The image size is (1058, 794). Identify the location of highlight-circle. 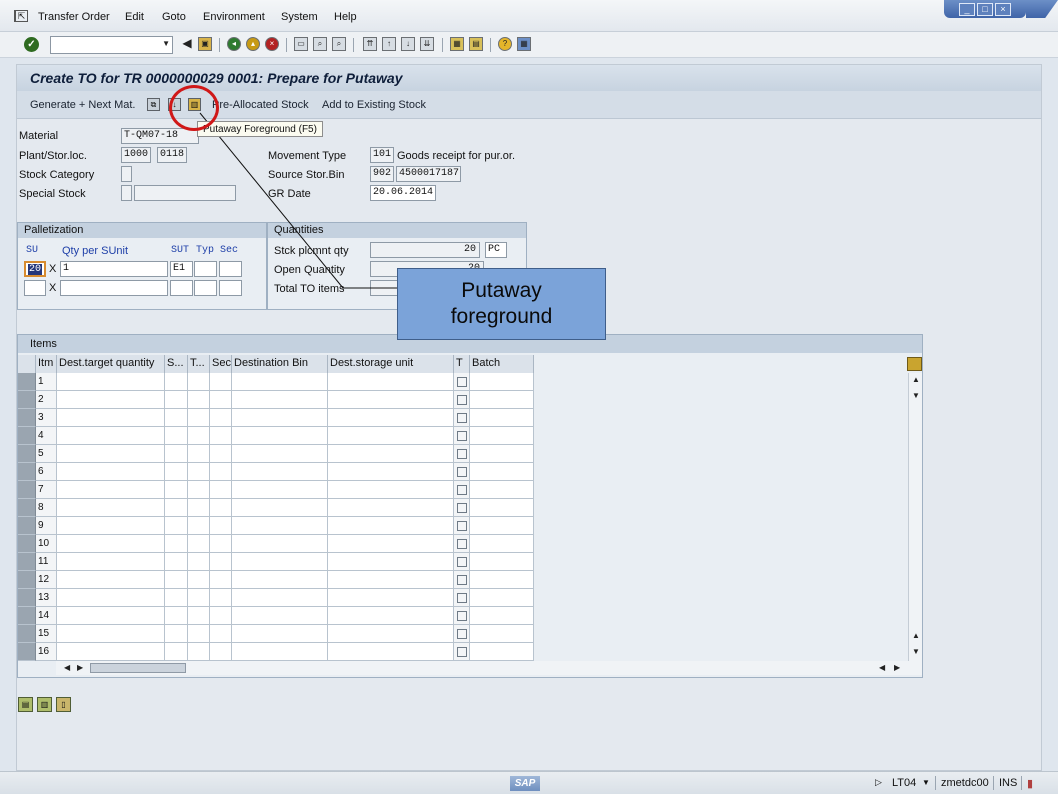
(194, 108).